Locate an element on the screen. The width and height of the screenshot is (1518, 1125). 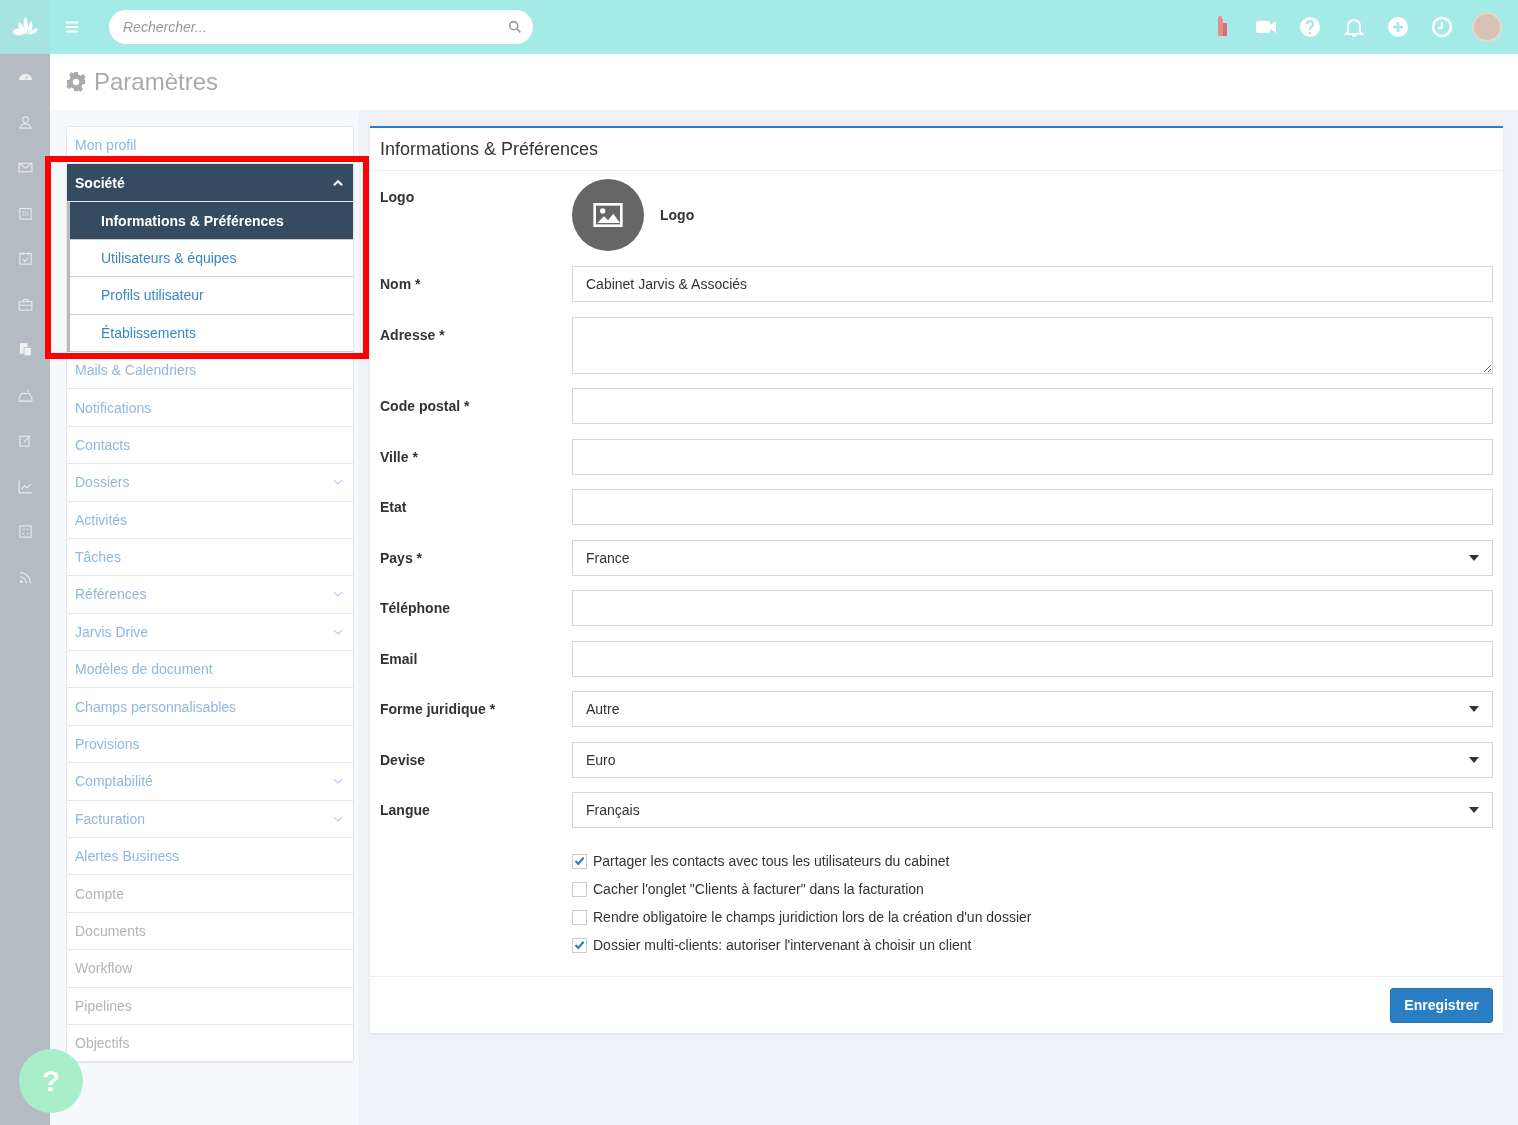
field-label: Nom * is located at coordinates (401, 283).